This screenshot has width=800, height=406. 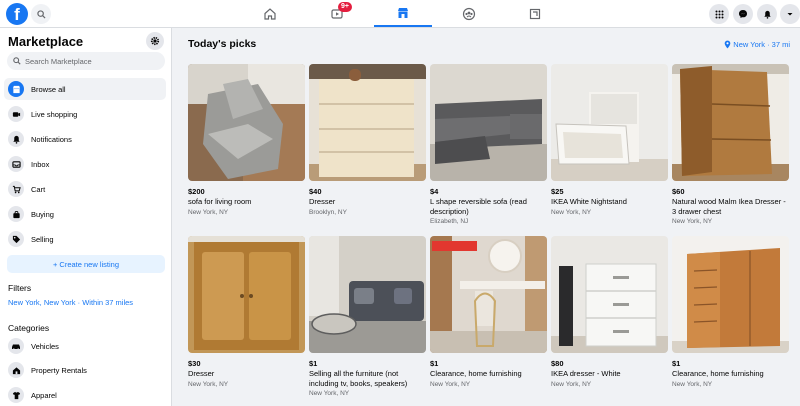 I want to click on gaming-icon, so click(x=535, y=13).